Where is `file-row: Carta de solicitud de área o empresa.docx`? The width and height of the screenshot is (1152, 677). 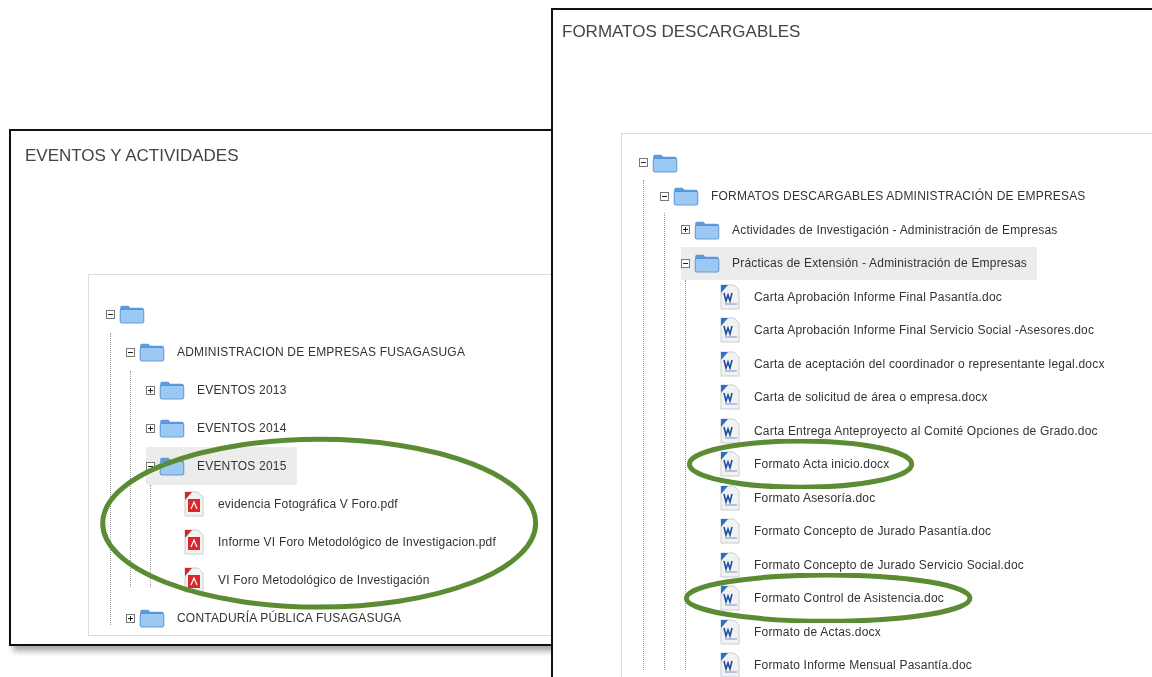 file-row: Carta de solicitud de área o empresa.docx is located at coordinates (850, 397).